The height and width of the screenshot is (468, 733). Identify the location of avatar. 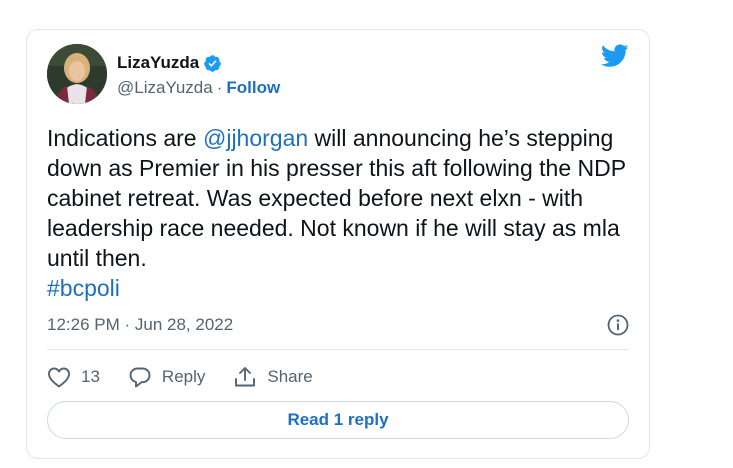
(77, 74).